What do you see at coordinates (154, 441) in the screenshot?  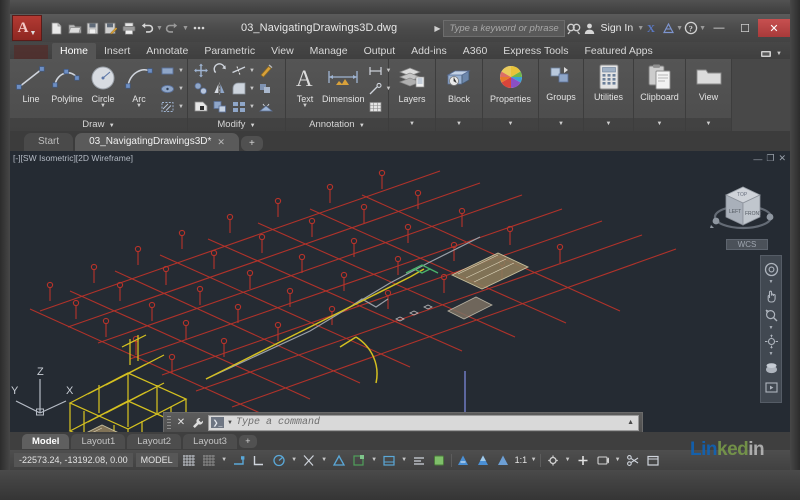 I see `layout-tab-layout2: Layout2` at bounding box center [154, 441].